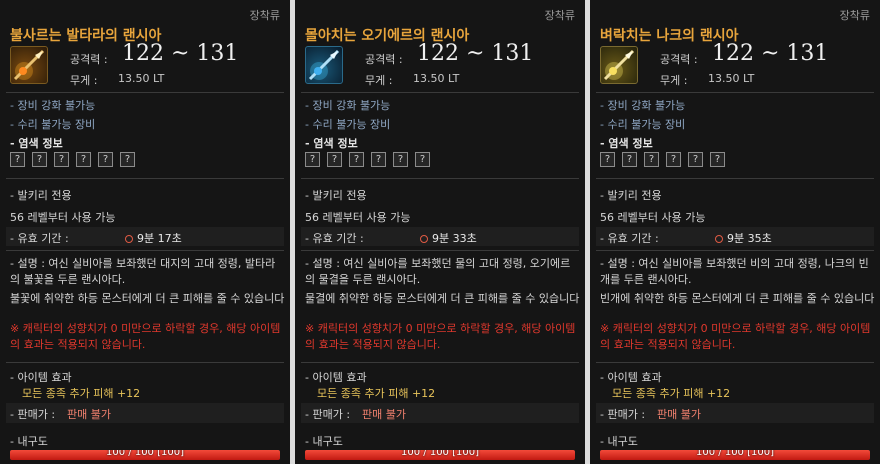 This screenshot has height=464, width=880. Describe the element at coordinates (743, 238) in the screenshot. I see `period-value: 9분 35초` at that location.